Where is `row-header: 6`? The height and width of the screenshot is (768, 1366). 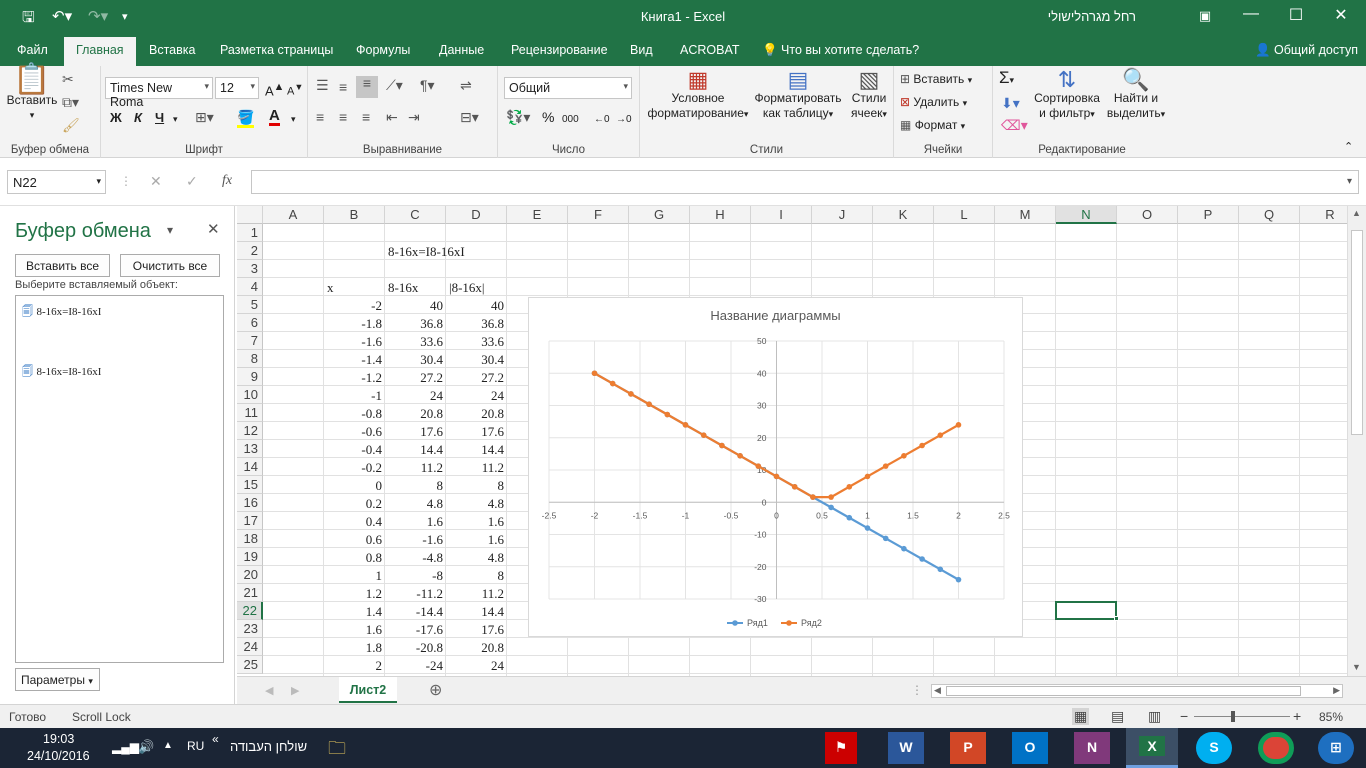
row-header: 6 is located at coordinates (250, 323).